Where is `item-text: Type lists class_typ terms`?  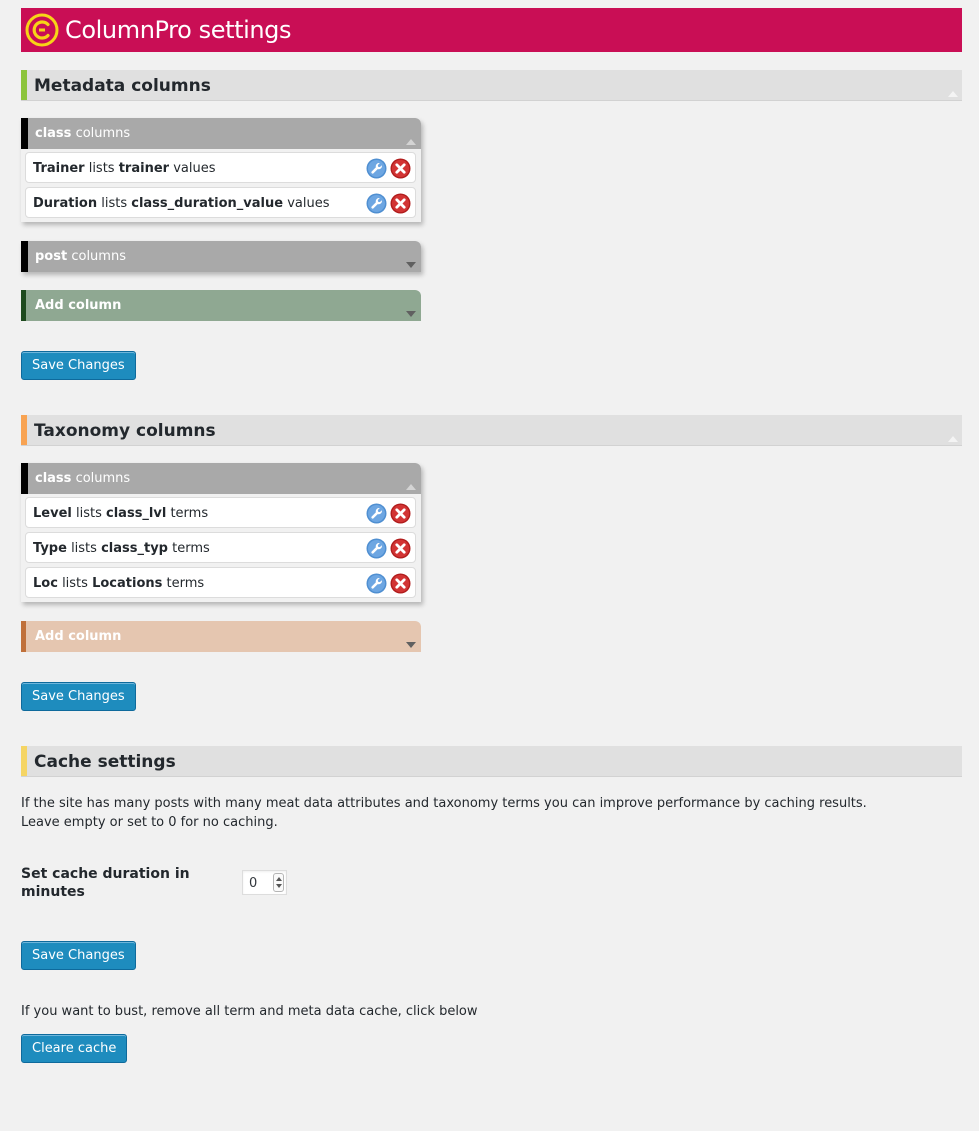 item-text: Type lists class_typ terms is located at coordinates (121, 548).